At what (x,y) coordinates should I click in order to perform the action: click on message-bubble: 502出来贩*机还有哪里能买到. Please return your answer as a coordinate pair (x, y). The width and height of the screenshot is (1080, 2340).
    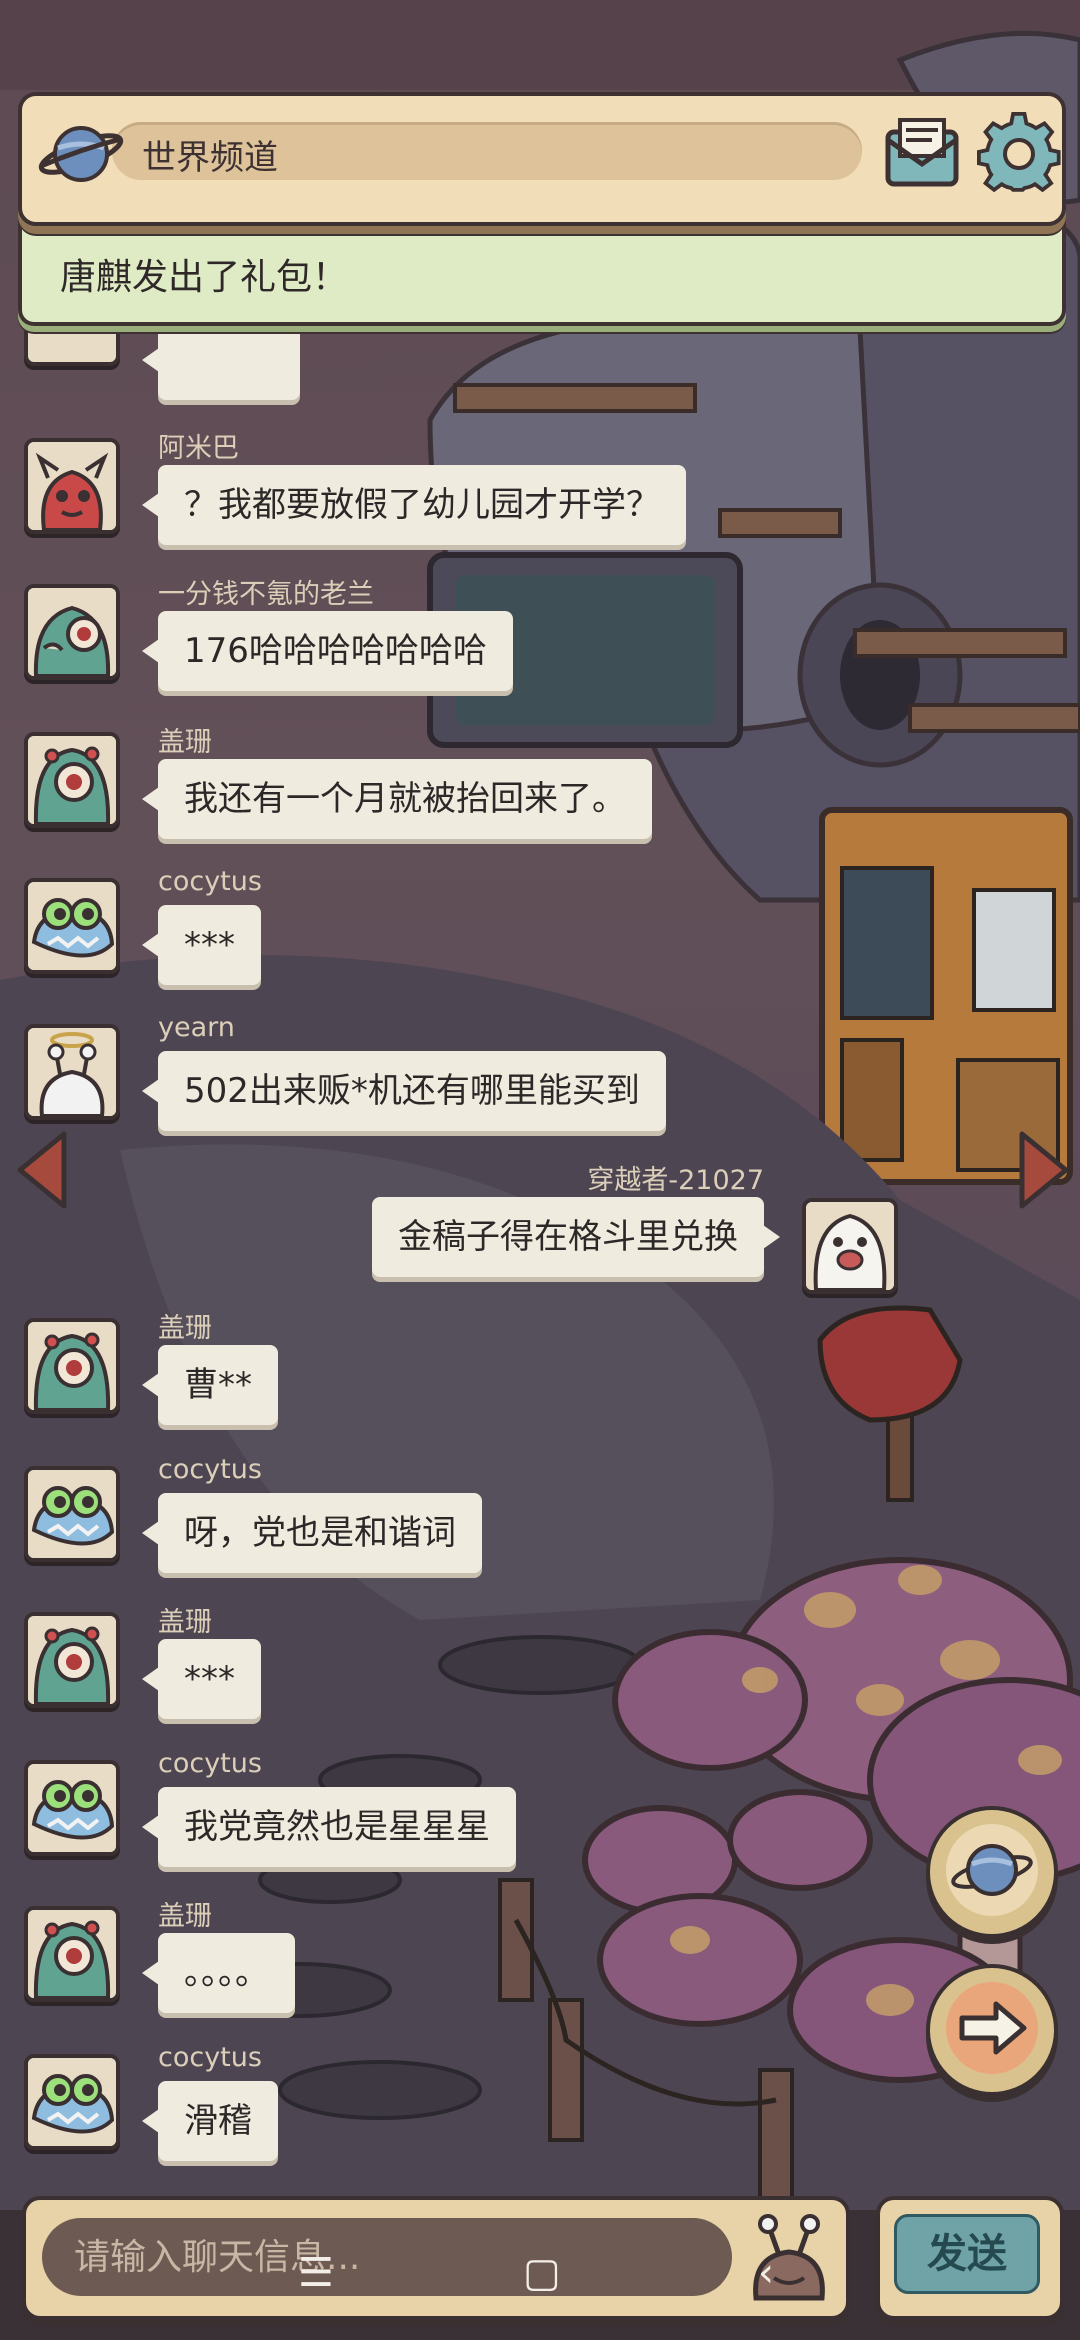
    Looking at the image, I should click on (404, 1091).